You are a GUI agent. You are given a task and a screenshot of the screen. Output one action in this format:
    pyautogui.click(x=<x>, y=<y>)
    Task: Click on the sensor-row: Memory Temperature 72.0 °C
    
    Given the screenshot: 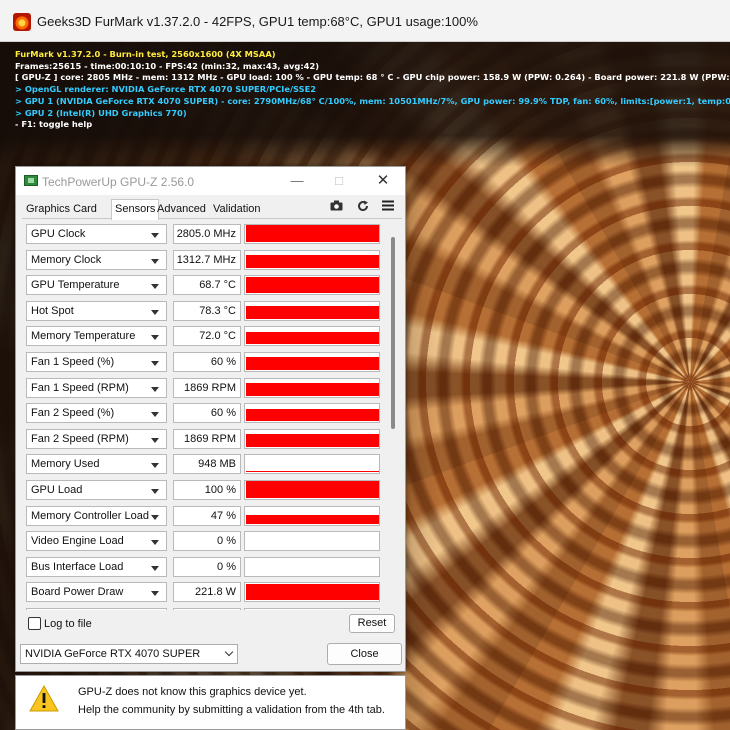 What is the action you would take?
    pyautogui.click(x=203, y=336)
    